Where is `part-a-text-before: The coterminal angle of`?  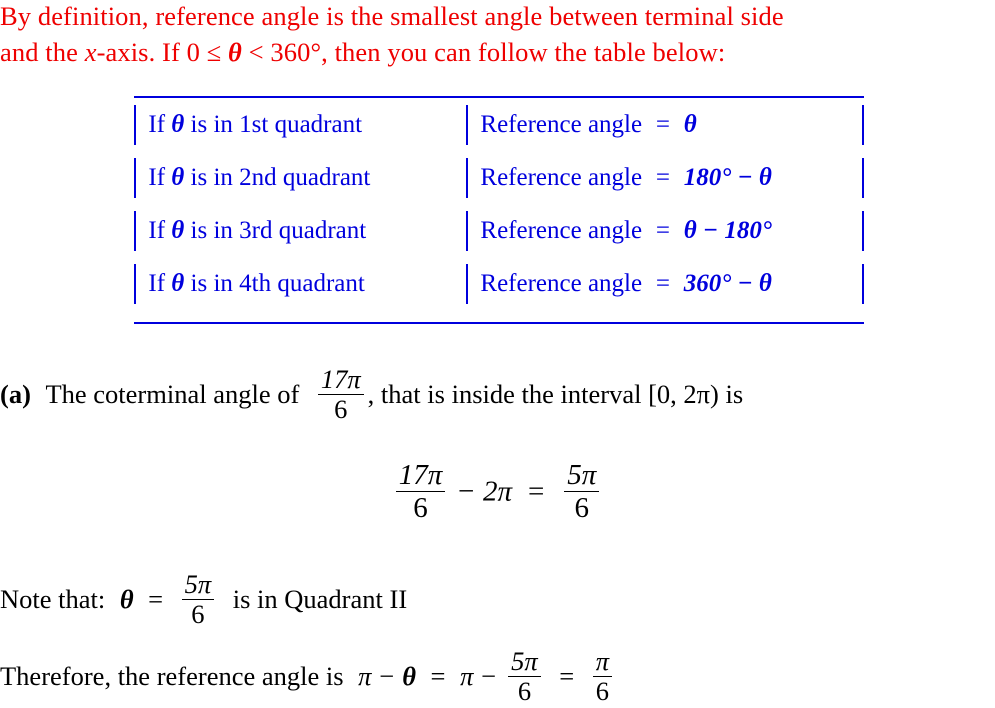
part-a-text-before: The coterminal angle of is located at coordinates (172, 394).